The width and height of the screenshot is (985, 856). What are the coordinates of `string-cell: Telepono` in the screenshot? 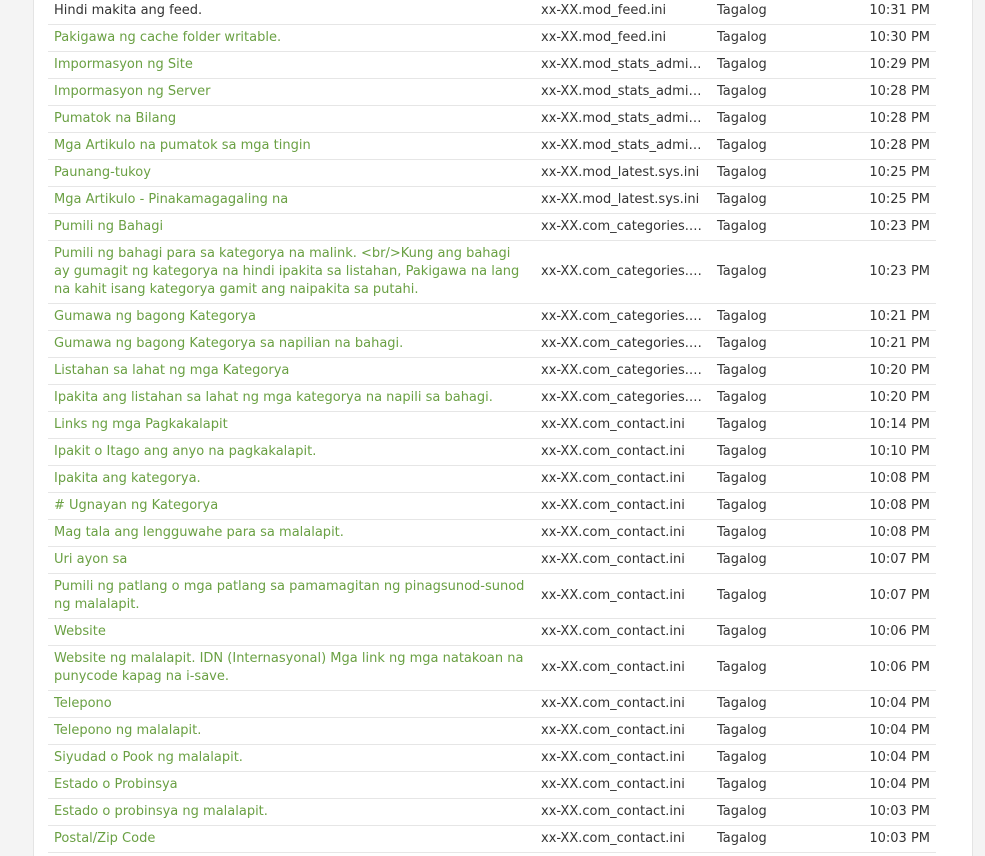 It's located at (291, 704).